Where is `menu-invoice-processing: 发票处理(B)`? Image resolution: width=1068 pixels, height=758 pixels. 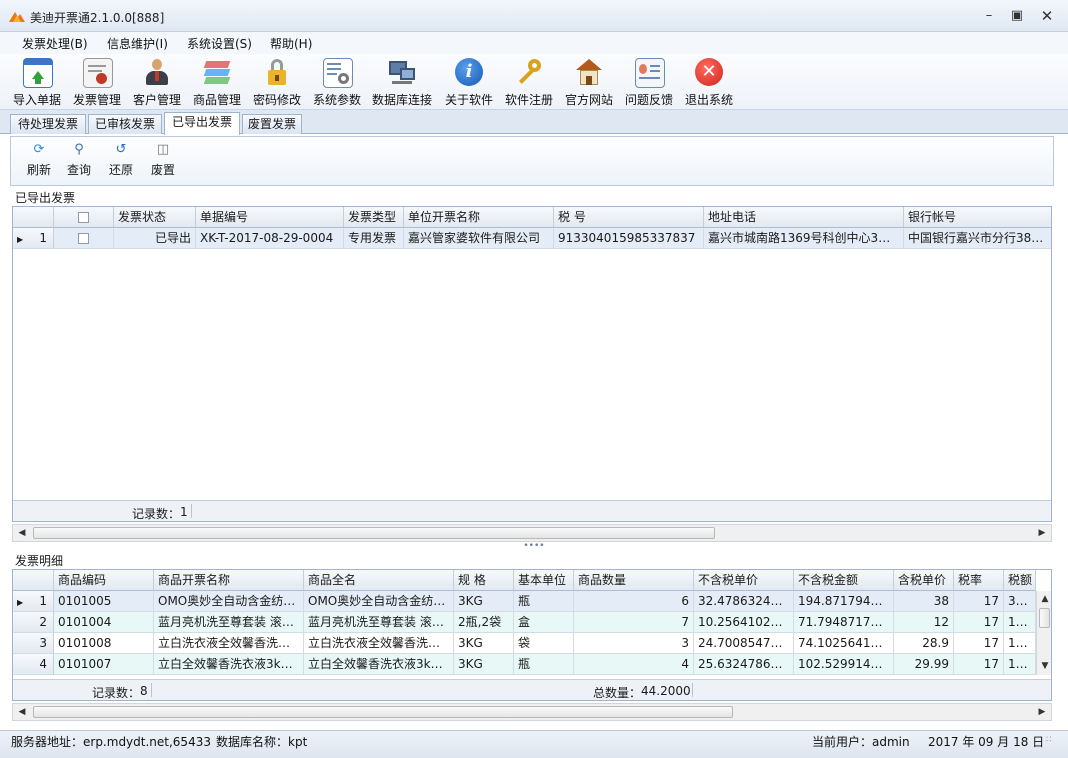
menu-invoice-processing: 发票处理(B) is located at coordinates (55, 43).